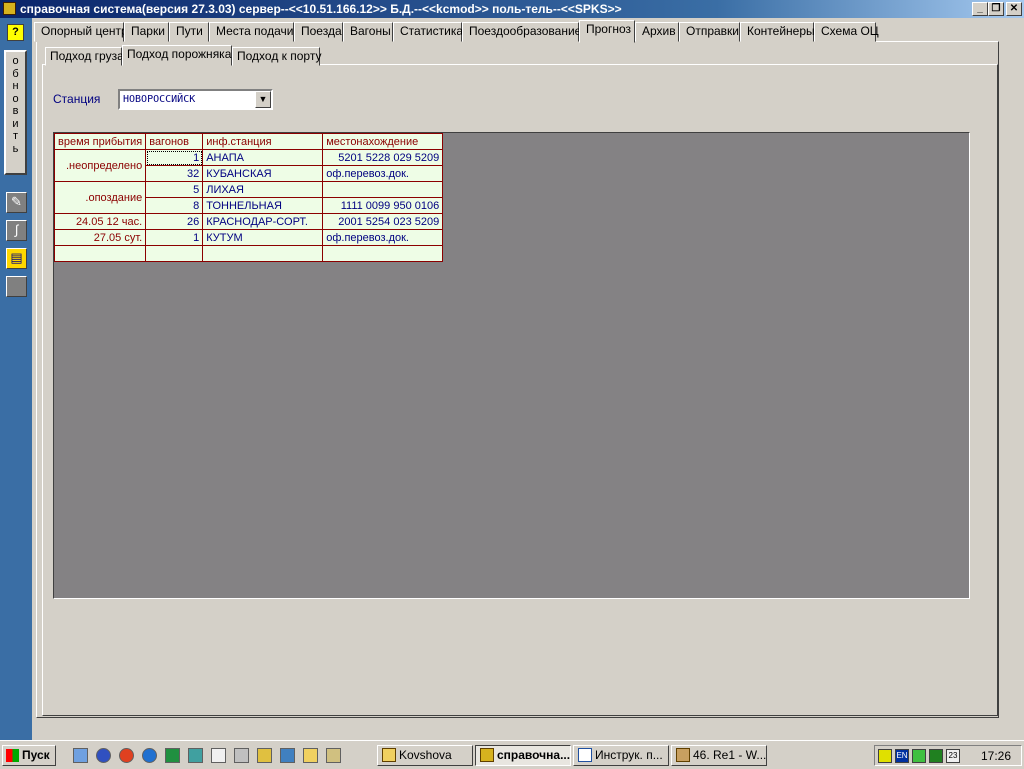 The height and width of the screenshot is (769, 1024). I want to click on arrival-time-cell: 24.05 12 час., so click(100, 221).